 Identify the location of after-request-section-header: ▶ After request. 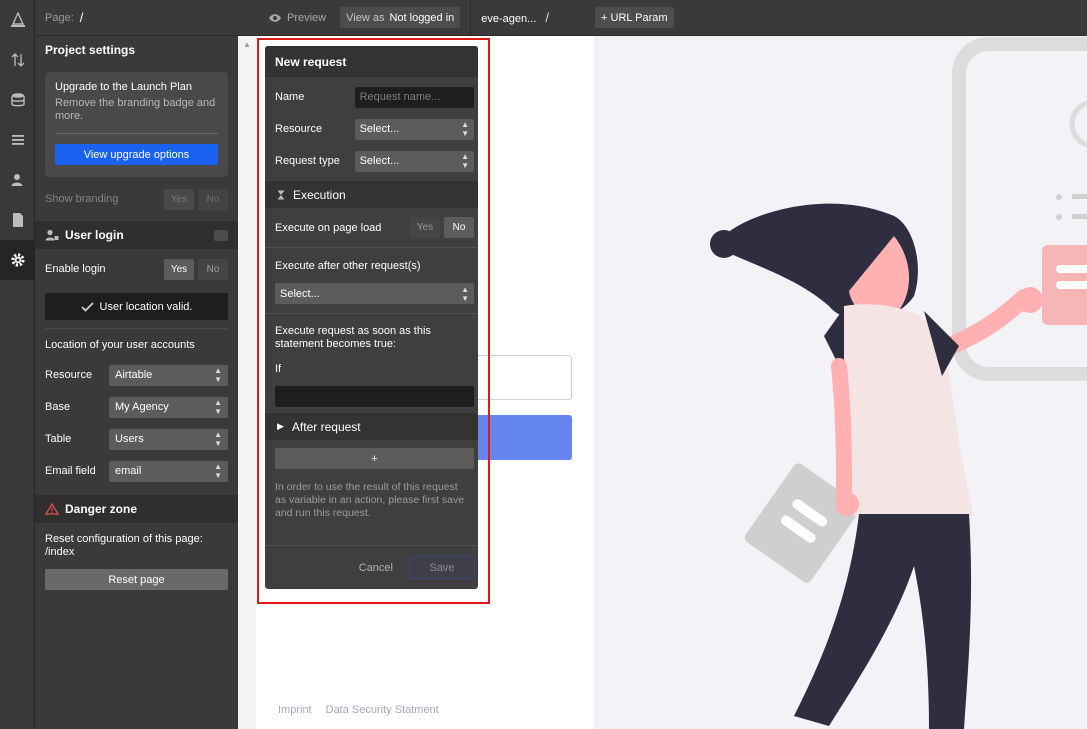
(371, 426).